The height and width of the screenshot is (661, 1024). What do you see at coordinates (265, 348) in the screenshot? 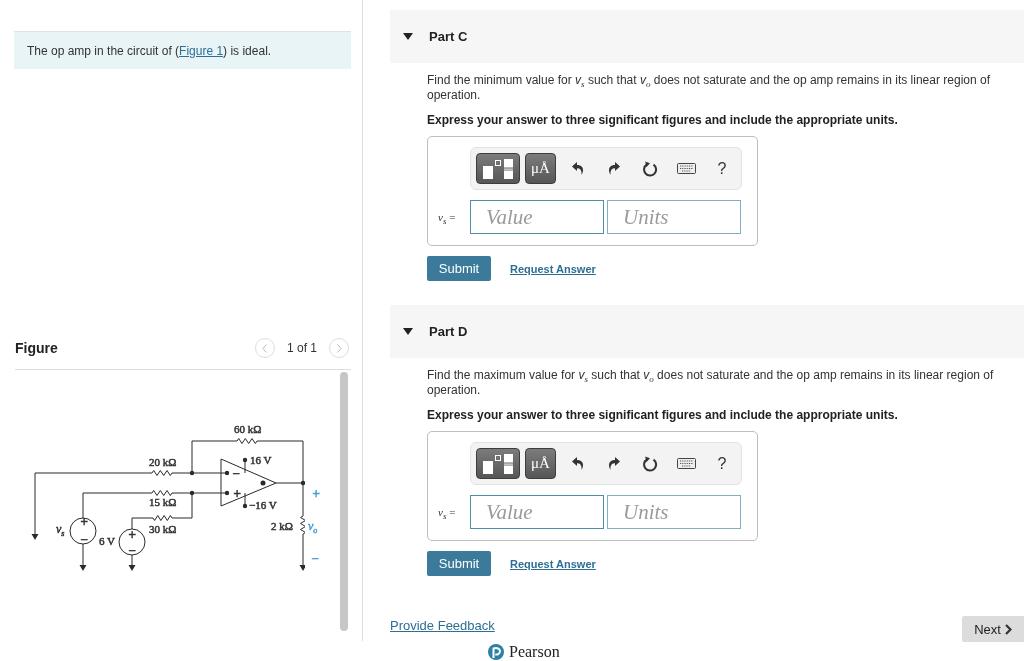
I see `chevron-left-icon` at bounding box center [265, 348].